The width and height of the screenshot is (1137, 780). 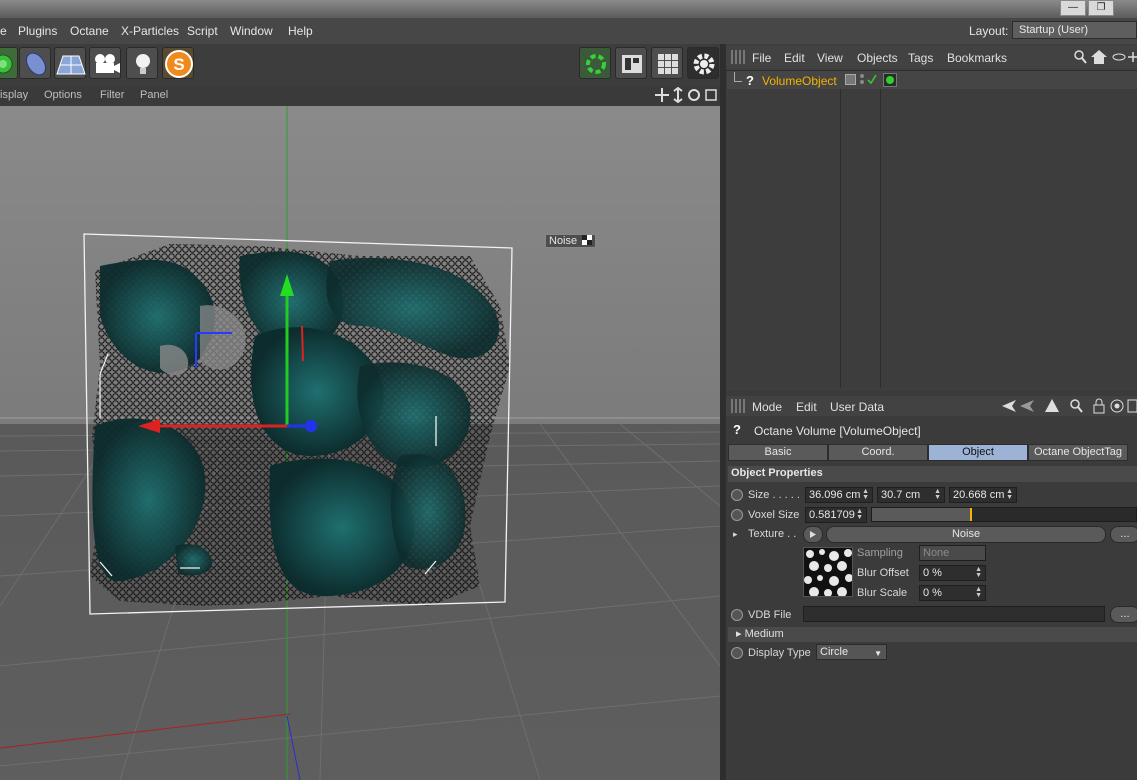 What do you see at coordinates (890, 80) in the screenshot?
I see `octane-tag-icon` at bounding box center [890, 80].